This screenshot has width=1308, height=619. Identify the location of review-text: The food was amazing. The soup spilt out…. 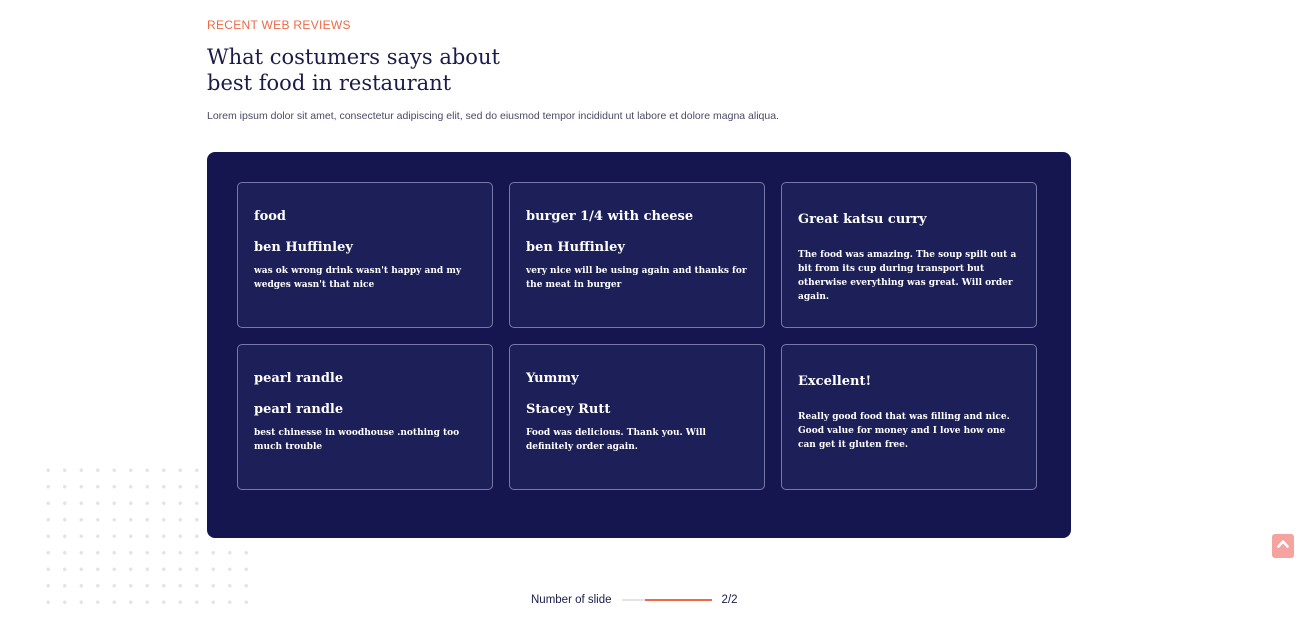
(907, 276).